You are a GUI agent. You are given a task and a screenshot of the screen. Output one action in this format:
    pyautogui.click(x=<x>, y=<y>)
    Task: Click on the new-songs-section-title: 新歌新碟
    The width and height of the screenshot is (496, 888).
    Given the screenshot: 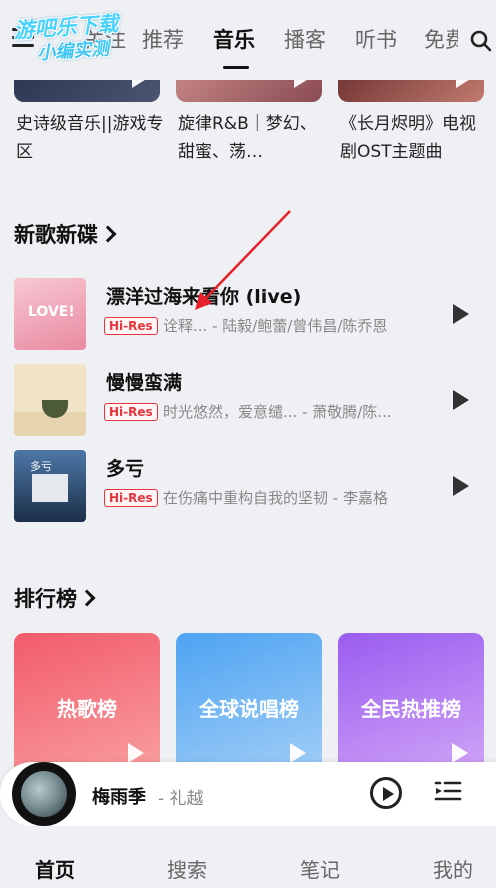 What is the action you would take?
    pyautogui.click(x=65, y=234)
    